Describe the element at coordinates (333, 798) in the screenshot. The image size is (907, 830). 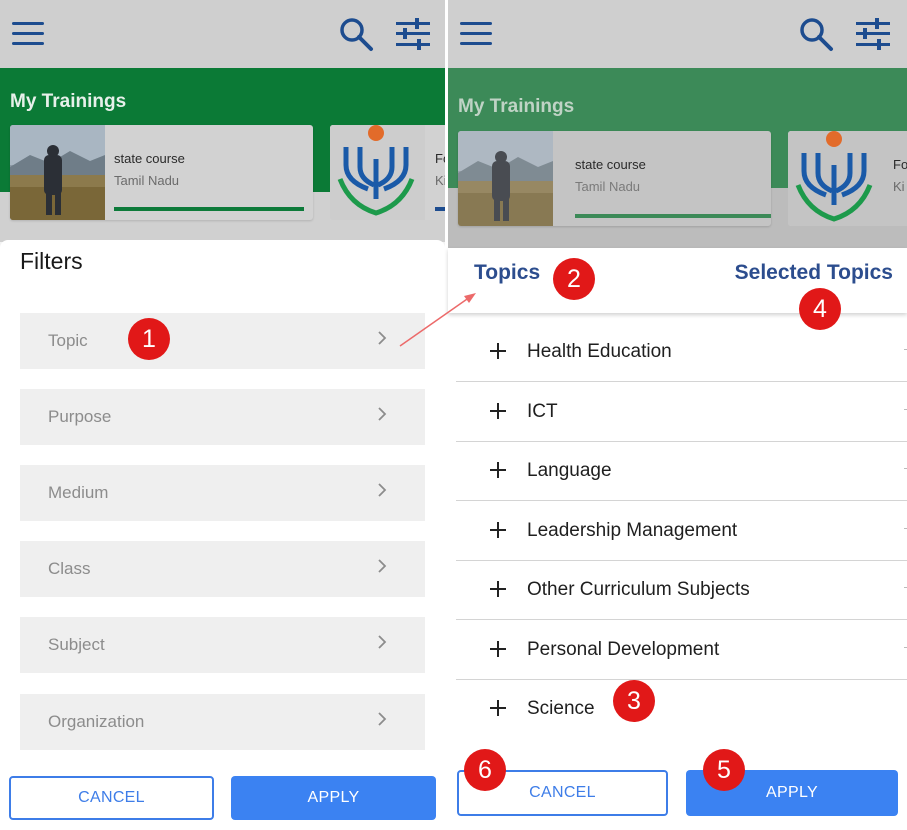
I see `filters-apply-button: APPLY` at that location.